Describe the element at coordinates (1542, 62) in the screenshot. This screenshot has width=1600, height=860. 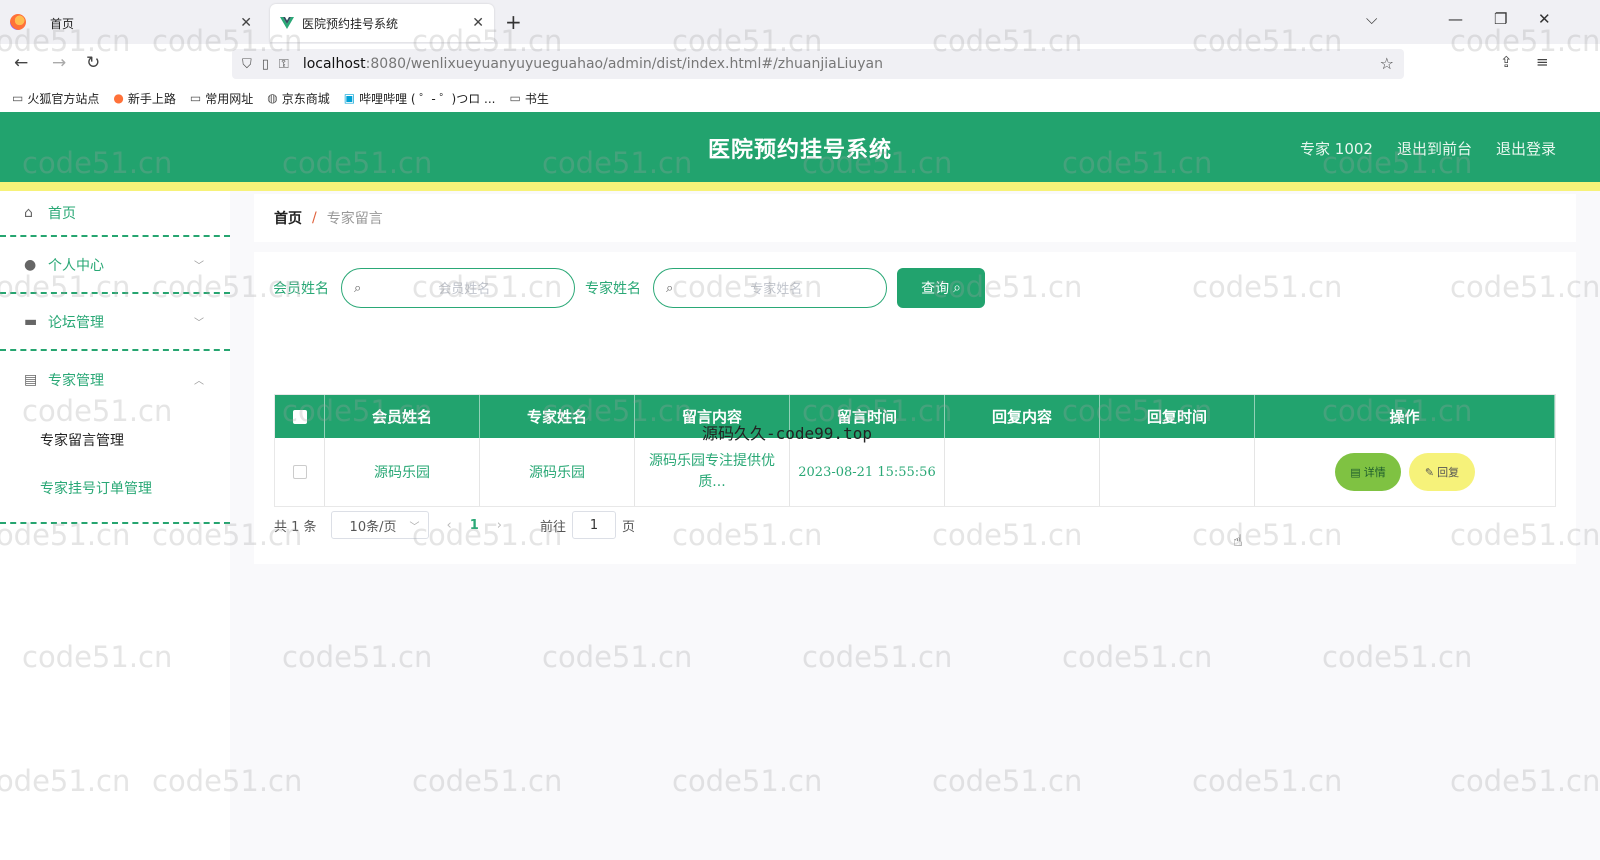
I see `menu-icon: ≡` at that location.